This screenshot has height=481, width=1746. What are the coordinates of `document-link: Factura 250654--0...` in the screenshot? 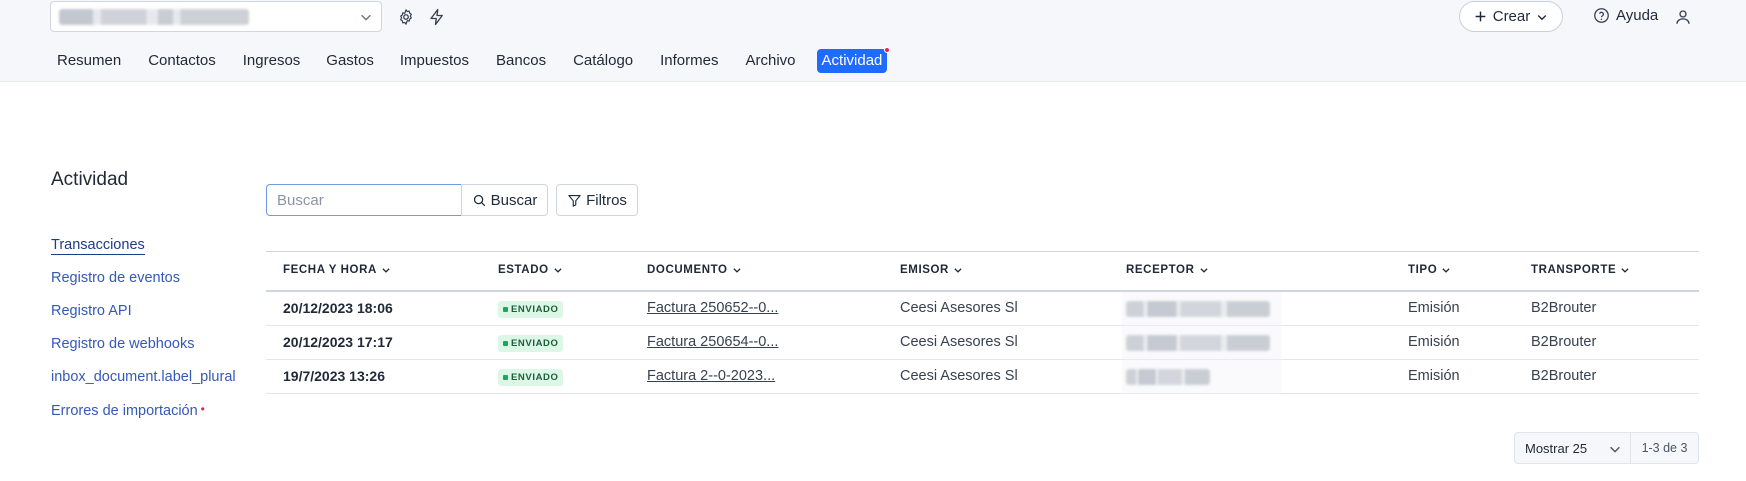 It's located at (712, 342).